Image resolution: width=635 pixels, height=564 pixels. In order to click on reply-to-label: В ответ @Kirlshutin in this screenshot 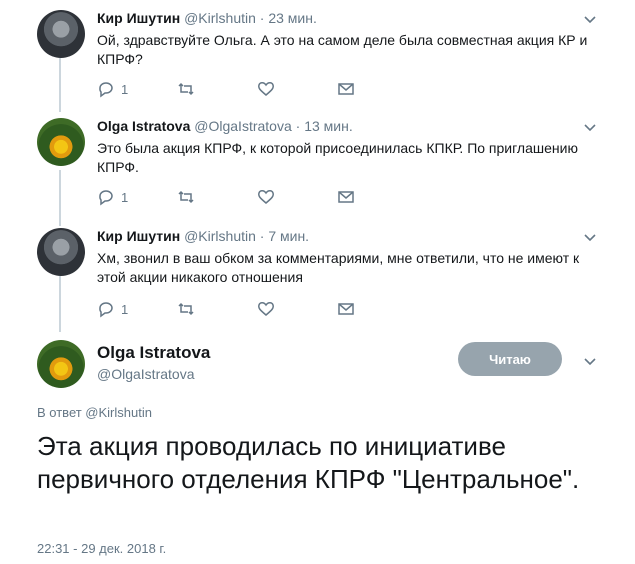, I will do `click(94, 412)`.